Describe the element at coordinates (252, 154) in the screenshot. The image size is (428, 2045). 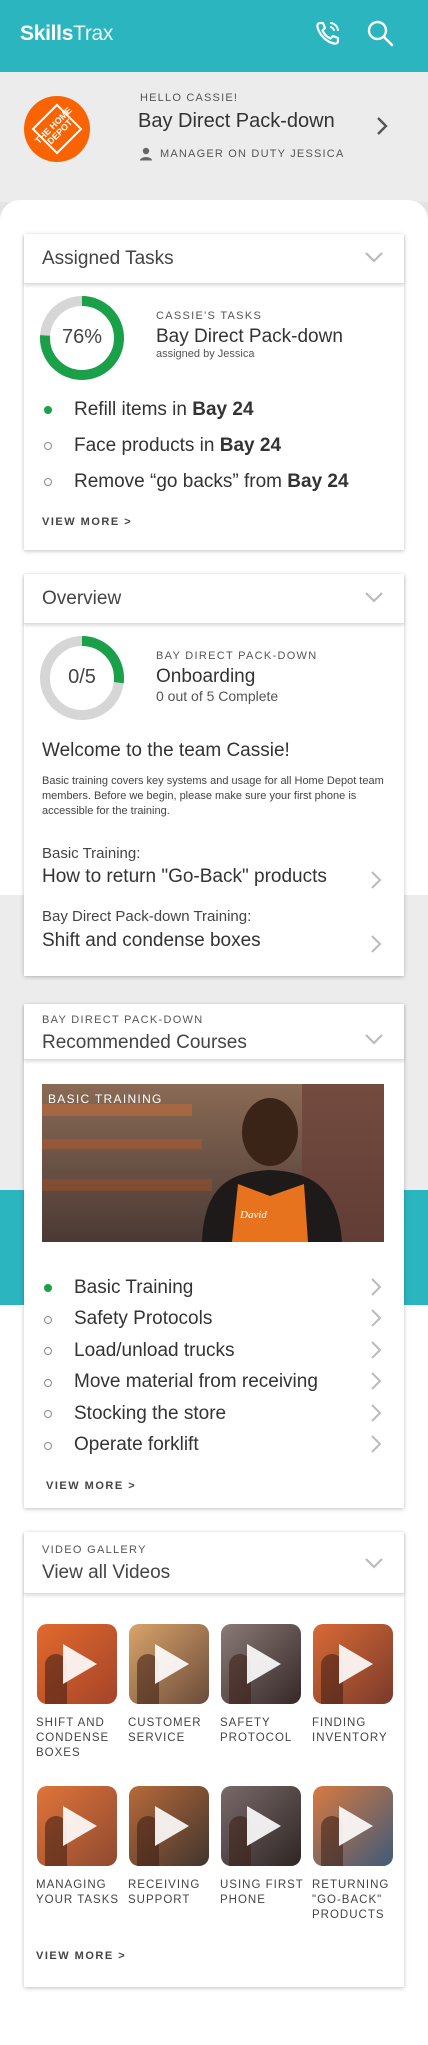
I see `manager-on-duty: MANAGER ON DUTY JESSICA` at that location.